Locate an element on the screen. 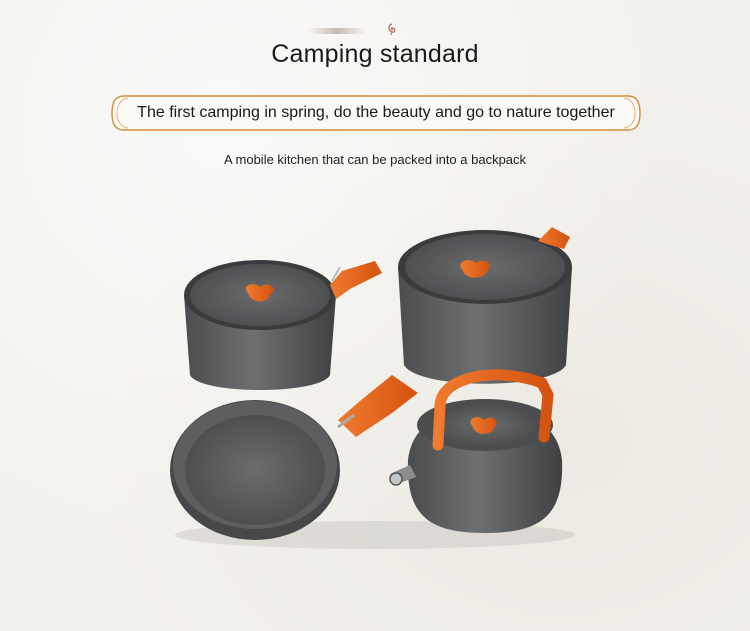 This screenshot has width=750, height=631. swirl-icon is located at coordinates (392, 29).